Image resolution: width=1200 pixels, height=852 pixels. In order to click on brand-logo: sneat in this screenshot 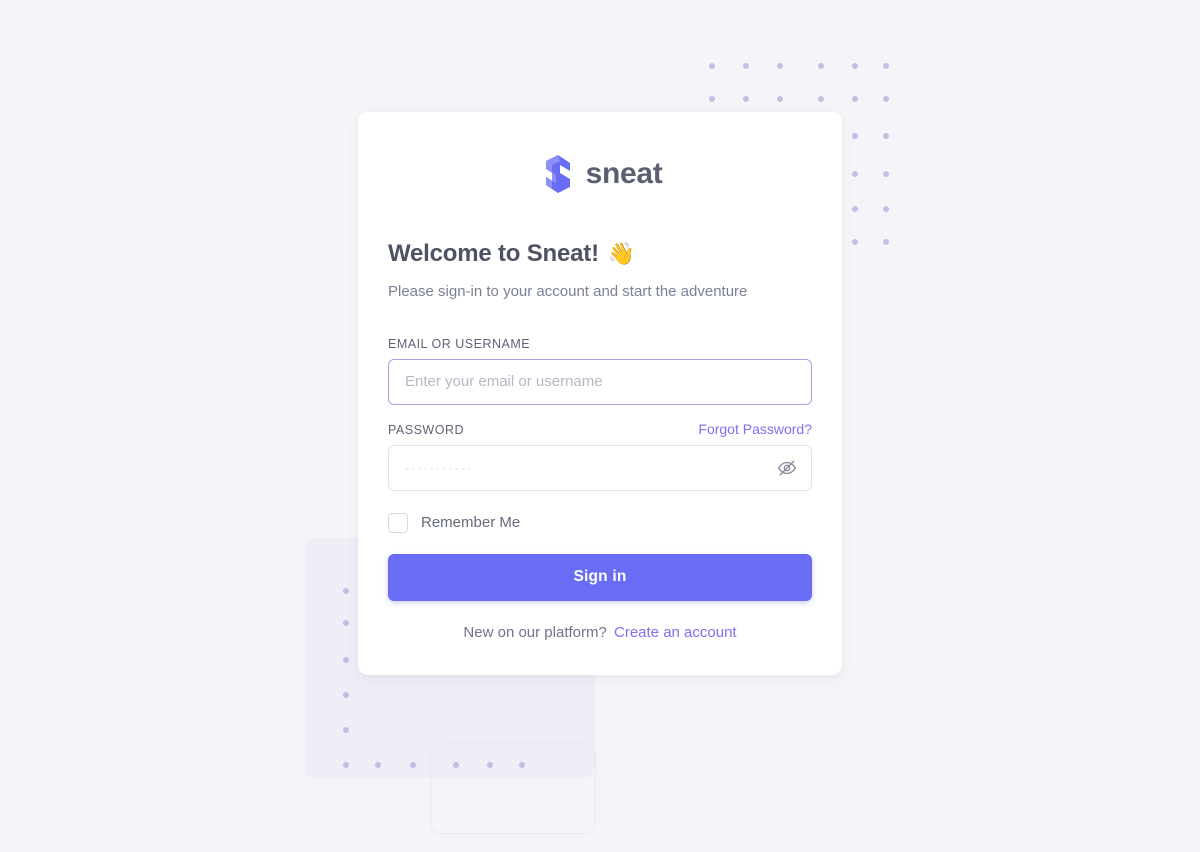, I will do `click(600, 174)`.